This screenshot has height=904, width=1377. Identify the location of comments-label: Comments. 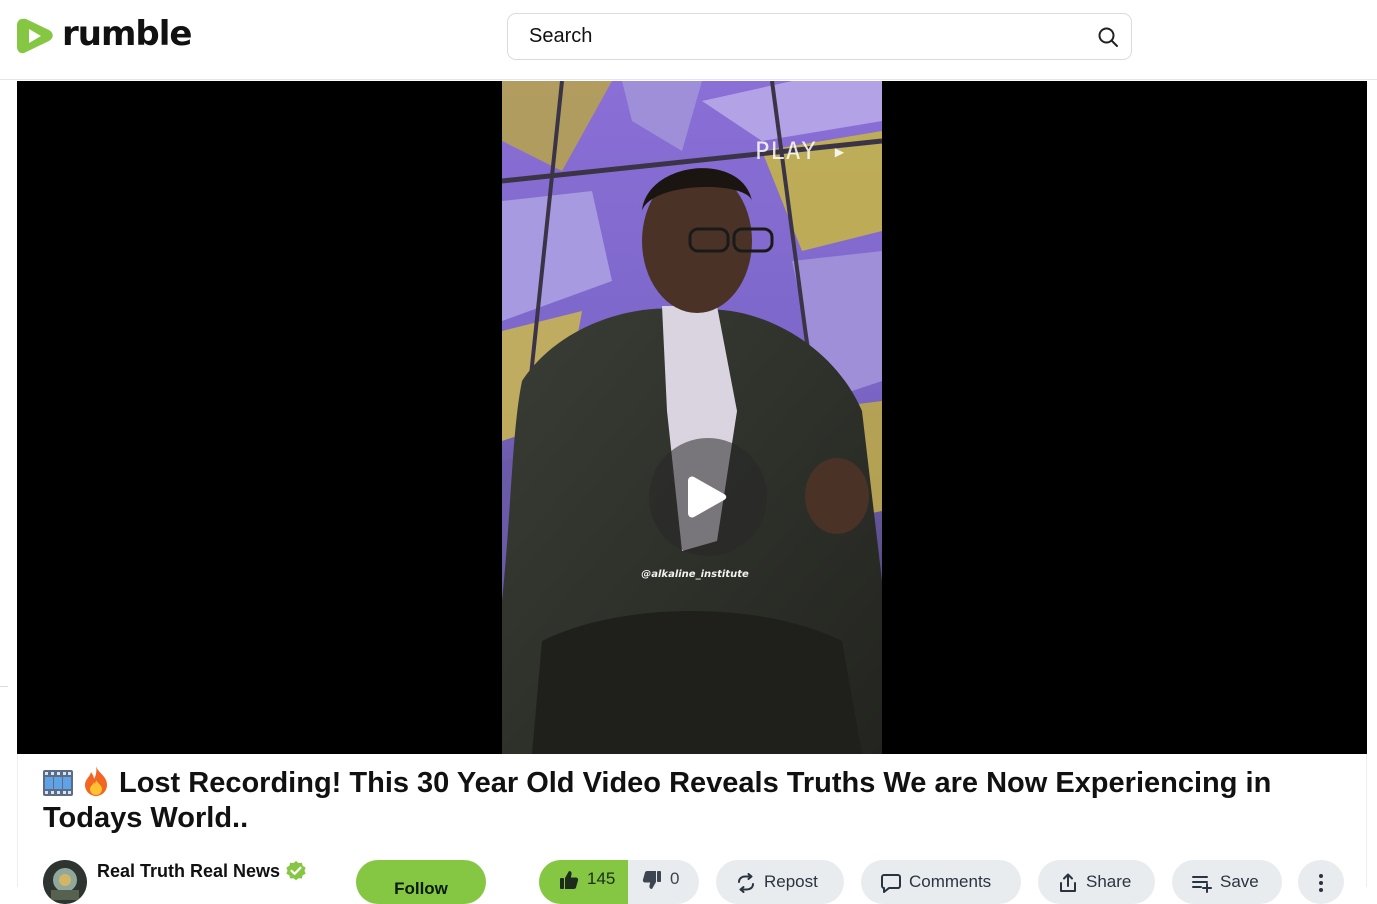
(950, 881).